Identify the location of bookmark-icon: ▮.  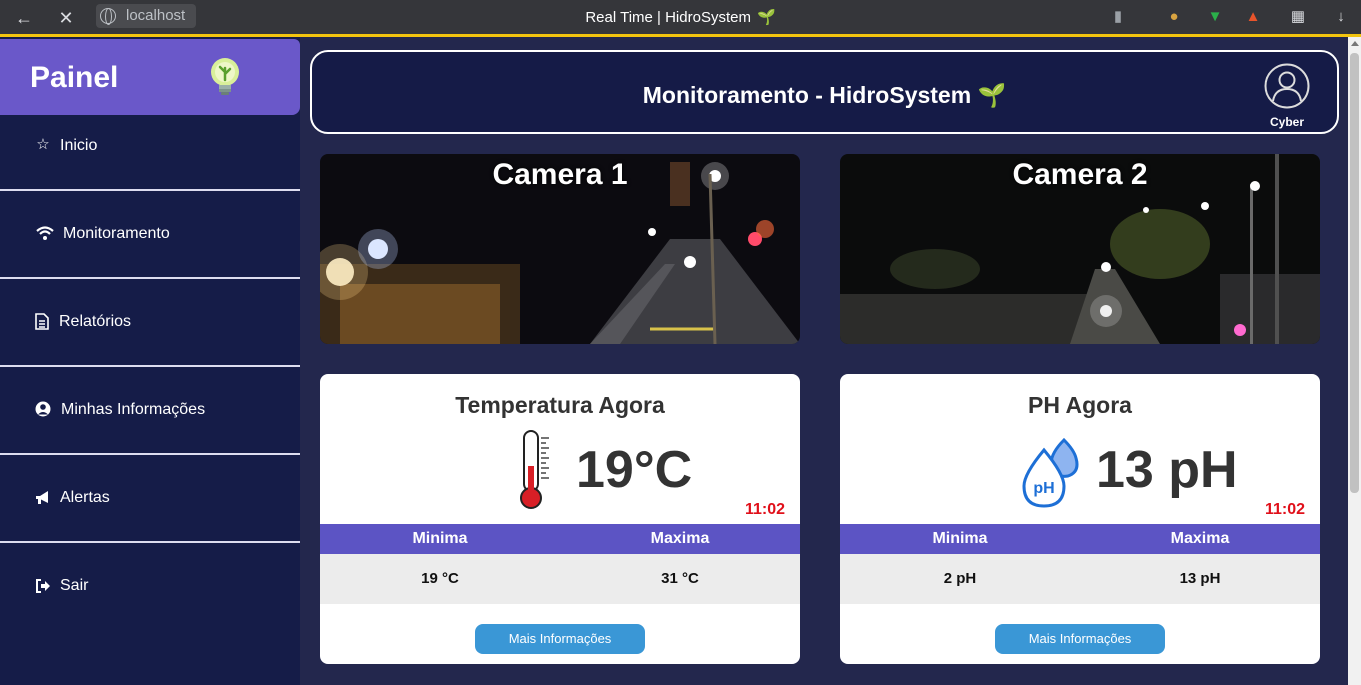
(1118, 17).